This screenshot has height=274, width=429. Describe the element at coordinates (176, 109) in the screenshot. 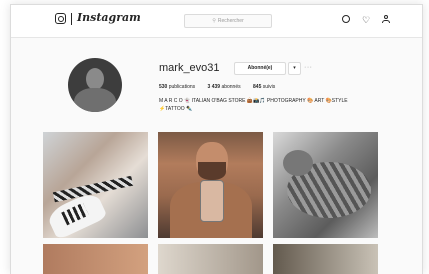

I see `bio-line-2: ⚡TATTOO ✒️` at that location.